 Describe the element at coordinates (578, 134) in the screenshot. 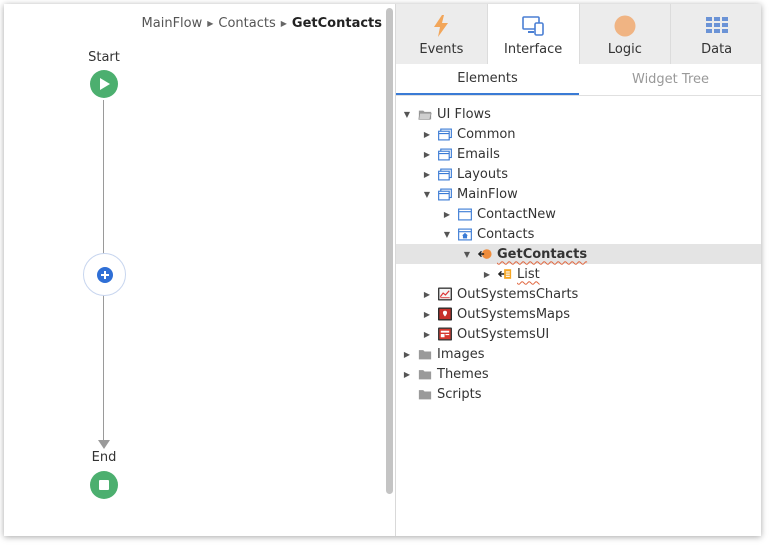

I see `tree-item-common: ▶ Common` at that location.